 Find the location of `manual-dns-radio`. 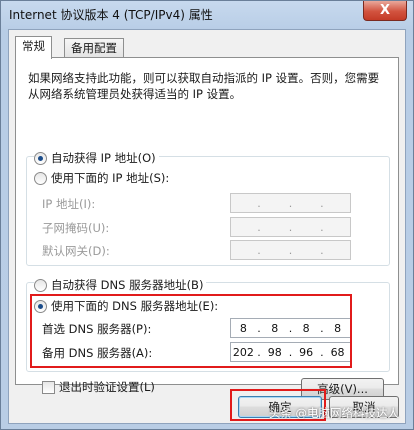

manual-dns-radio is located at coordinates (40, 306).